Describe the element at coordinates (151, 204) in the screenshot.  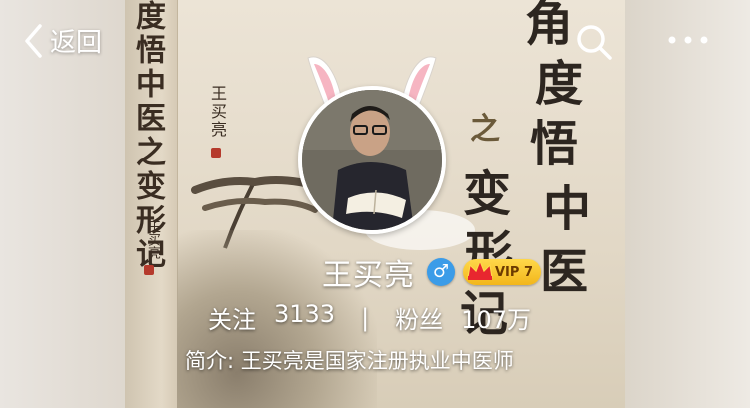
I see `book-spine: 度悟中医之变形记 王买亮` at that location.